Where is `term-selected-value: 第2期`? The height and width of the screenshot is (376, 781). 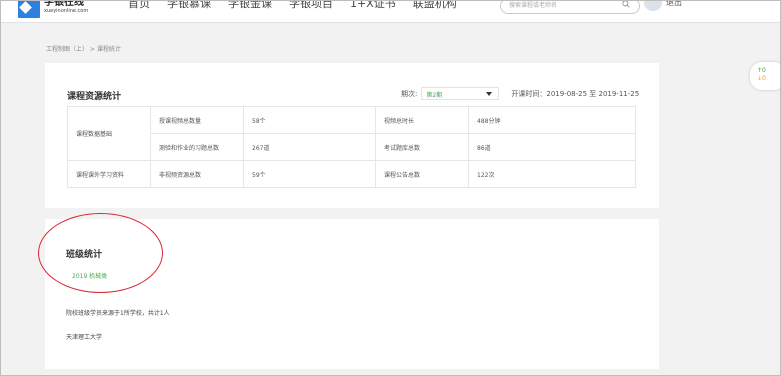
term-selected-value: 第2期 is located at coordinates (434, 95).